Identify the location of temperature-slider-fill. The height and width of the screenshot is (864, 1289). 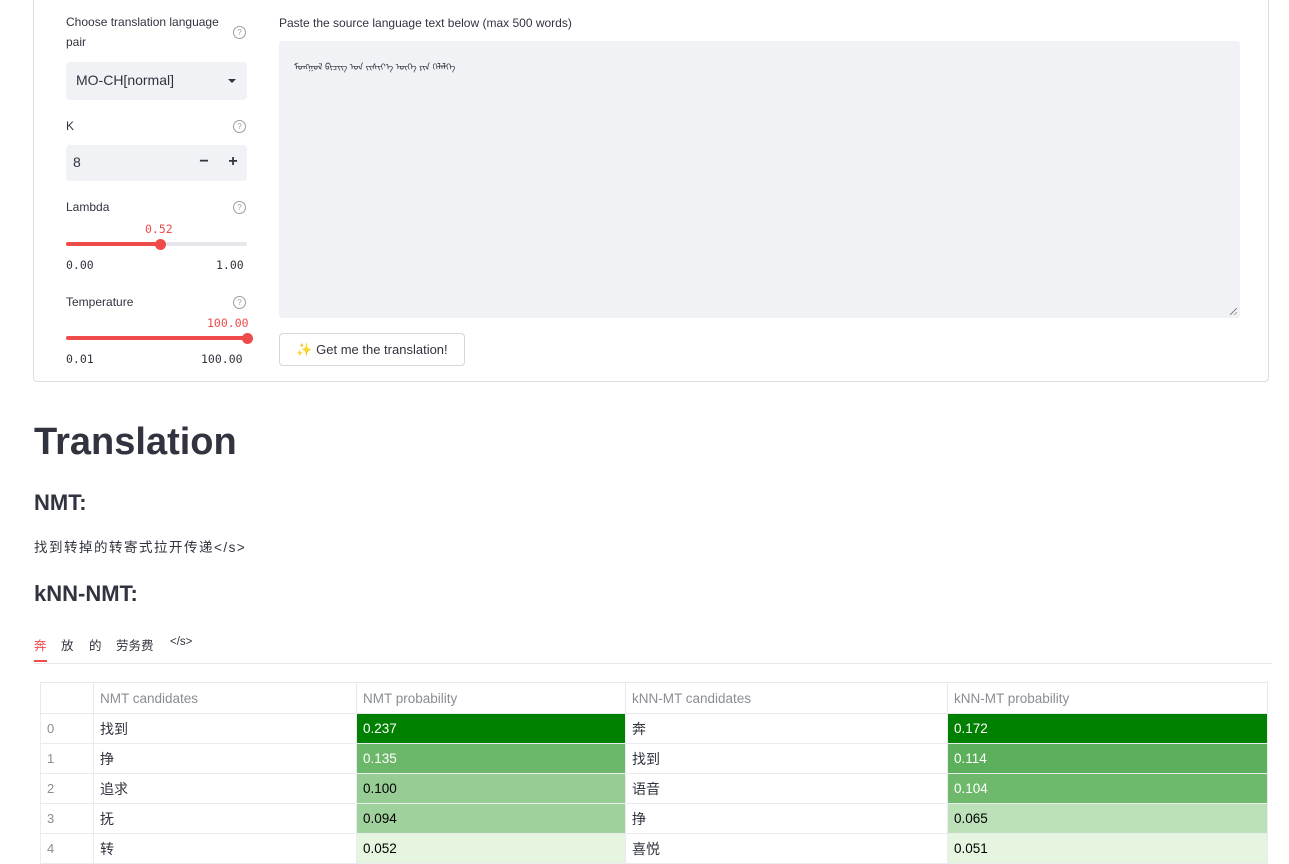
(156, 338).